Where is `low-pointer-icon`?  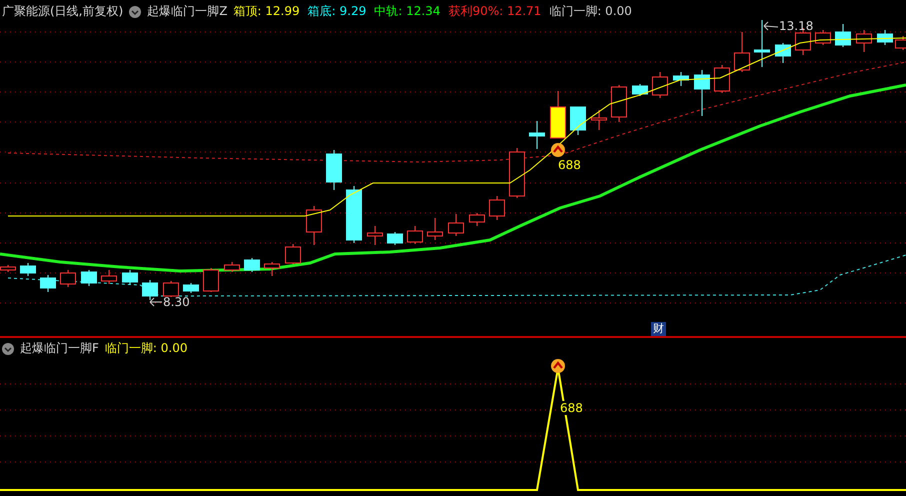
low-pointer-icon is located at coordinates (156, 302).